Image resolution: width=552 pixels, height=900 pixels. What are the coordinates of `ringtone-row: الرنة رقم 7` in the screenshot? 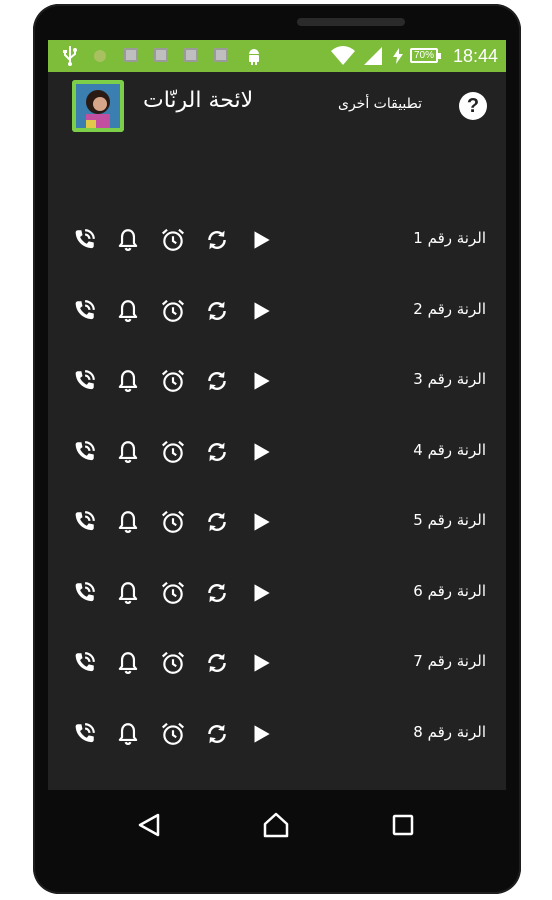 It's located at (277, 663).